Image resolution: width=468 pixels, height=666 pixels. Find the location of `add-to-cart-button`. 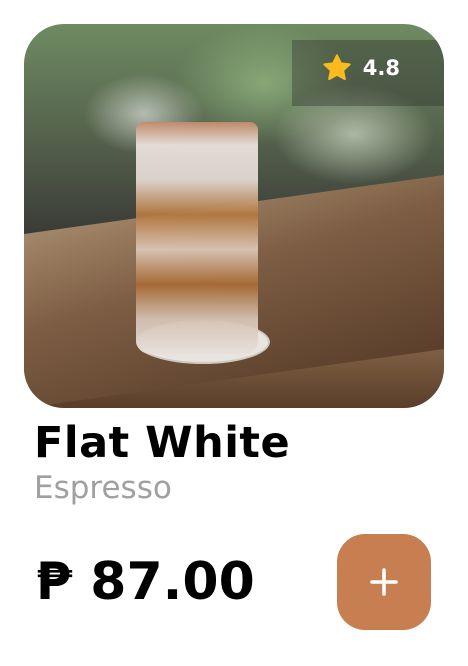

add-to-cart-button is located at coordinates (384, 582).